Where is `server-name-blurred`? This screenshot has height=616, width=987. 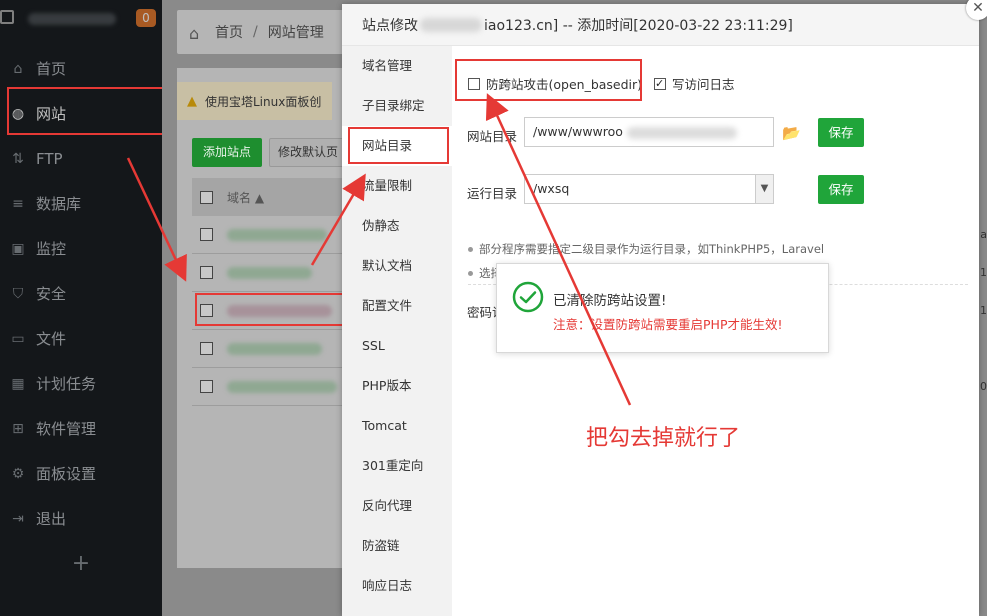
server-name-blurred is located at coordinates (72, 19).